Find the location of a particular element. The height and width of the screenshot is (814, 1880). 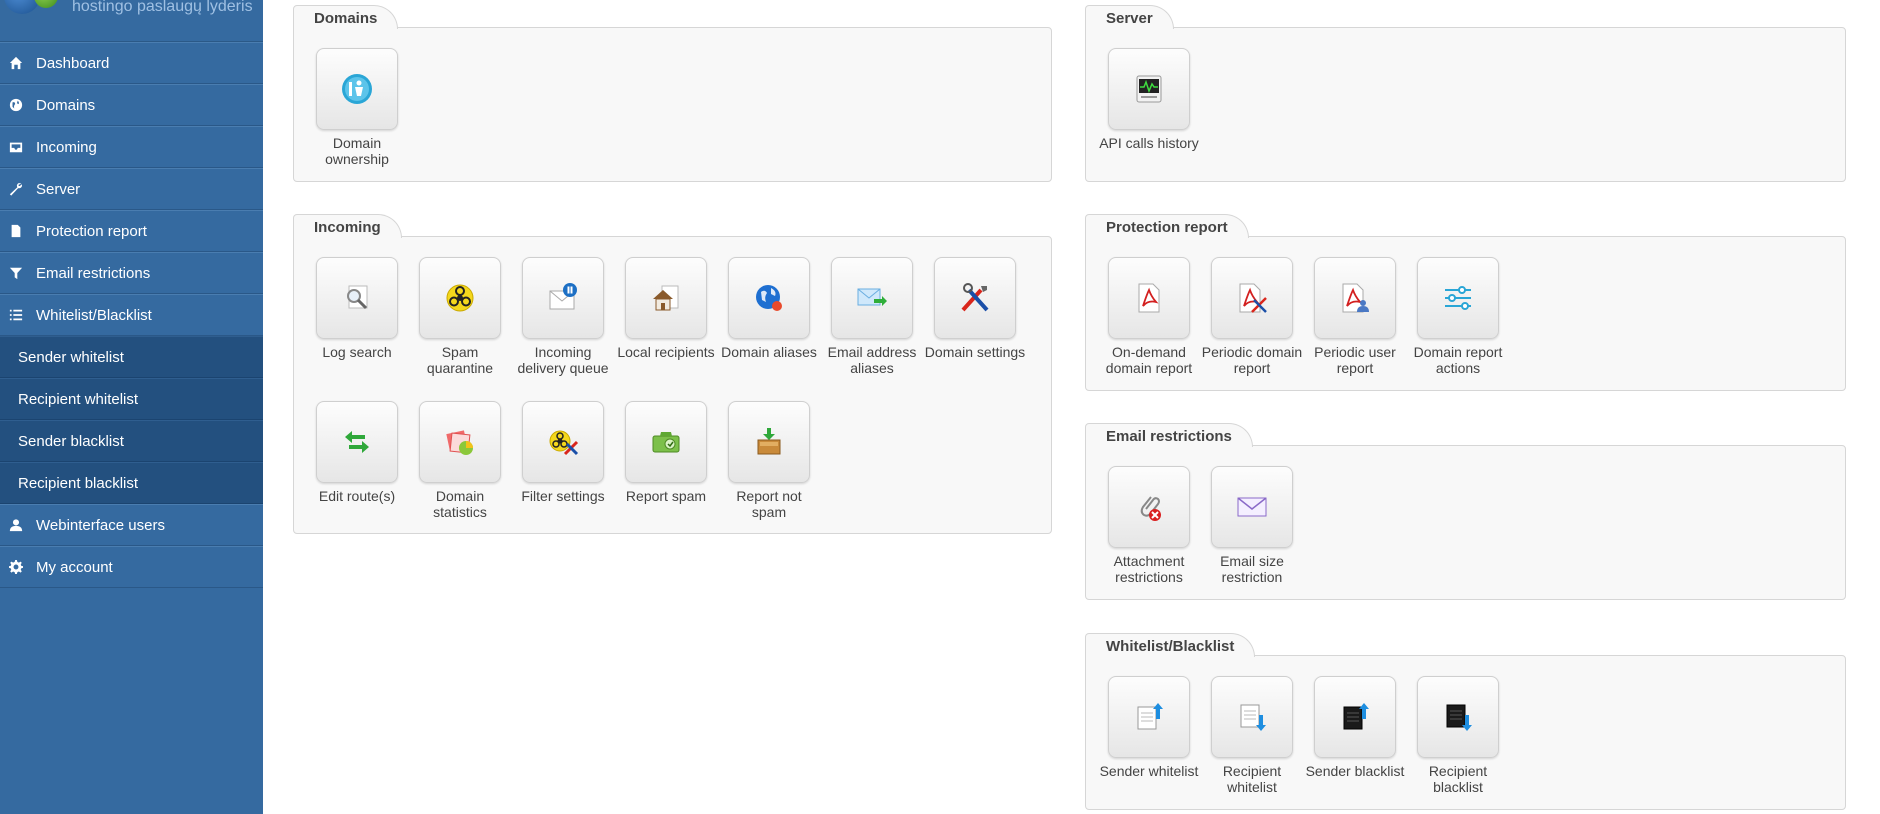

sidebar-item-incoming: Incoming is located at coordinates (131, 147).